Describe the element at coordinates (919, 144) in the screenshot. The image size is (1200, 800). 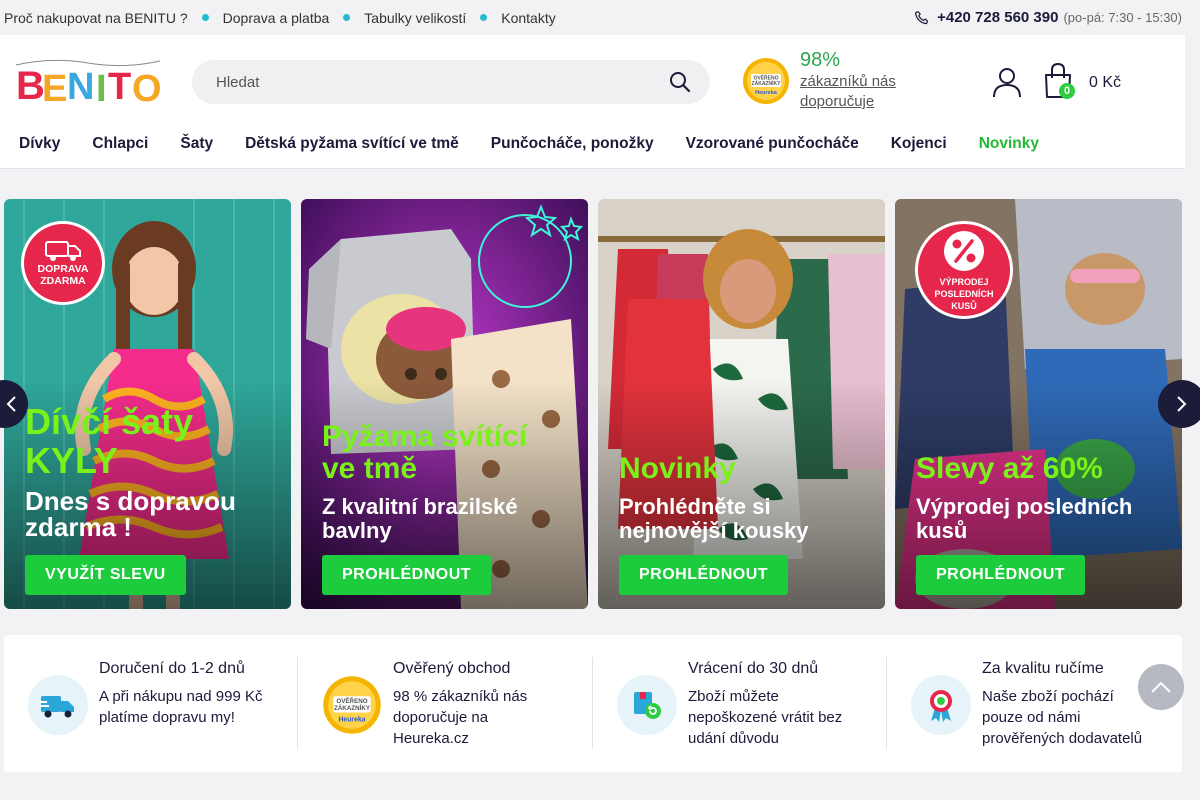
I see `nav-item-kojenci: Kojenci` at that location.